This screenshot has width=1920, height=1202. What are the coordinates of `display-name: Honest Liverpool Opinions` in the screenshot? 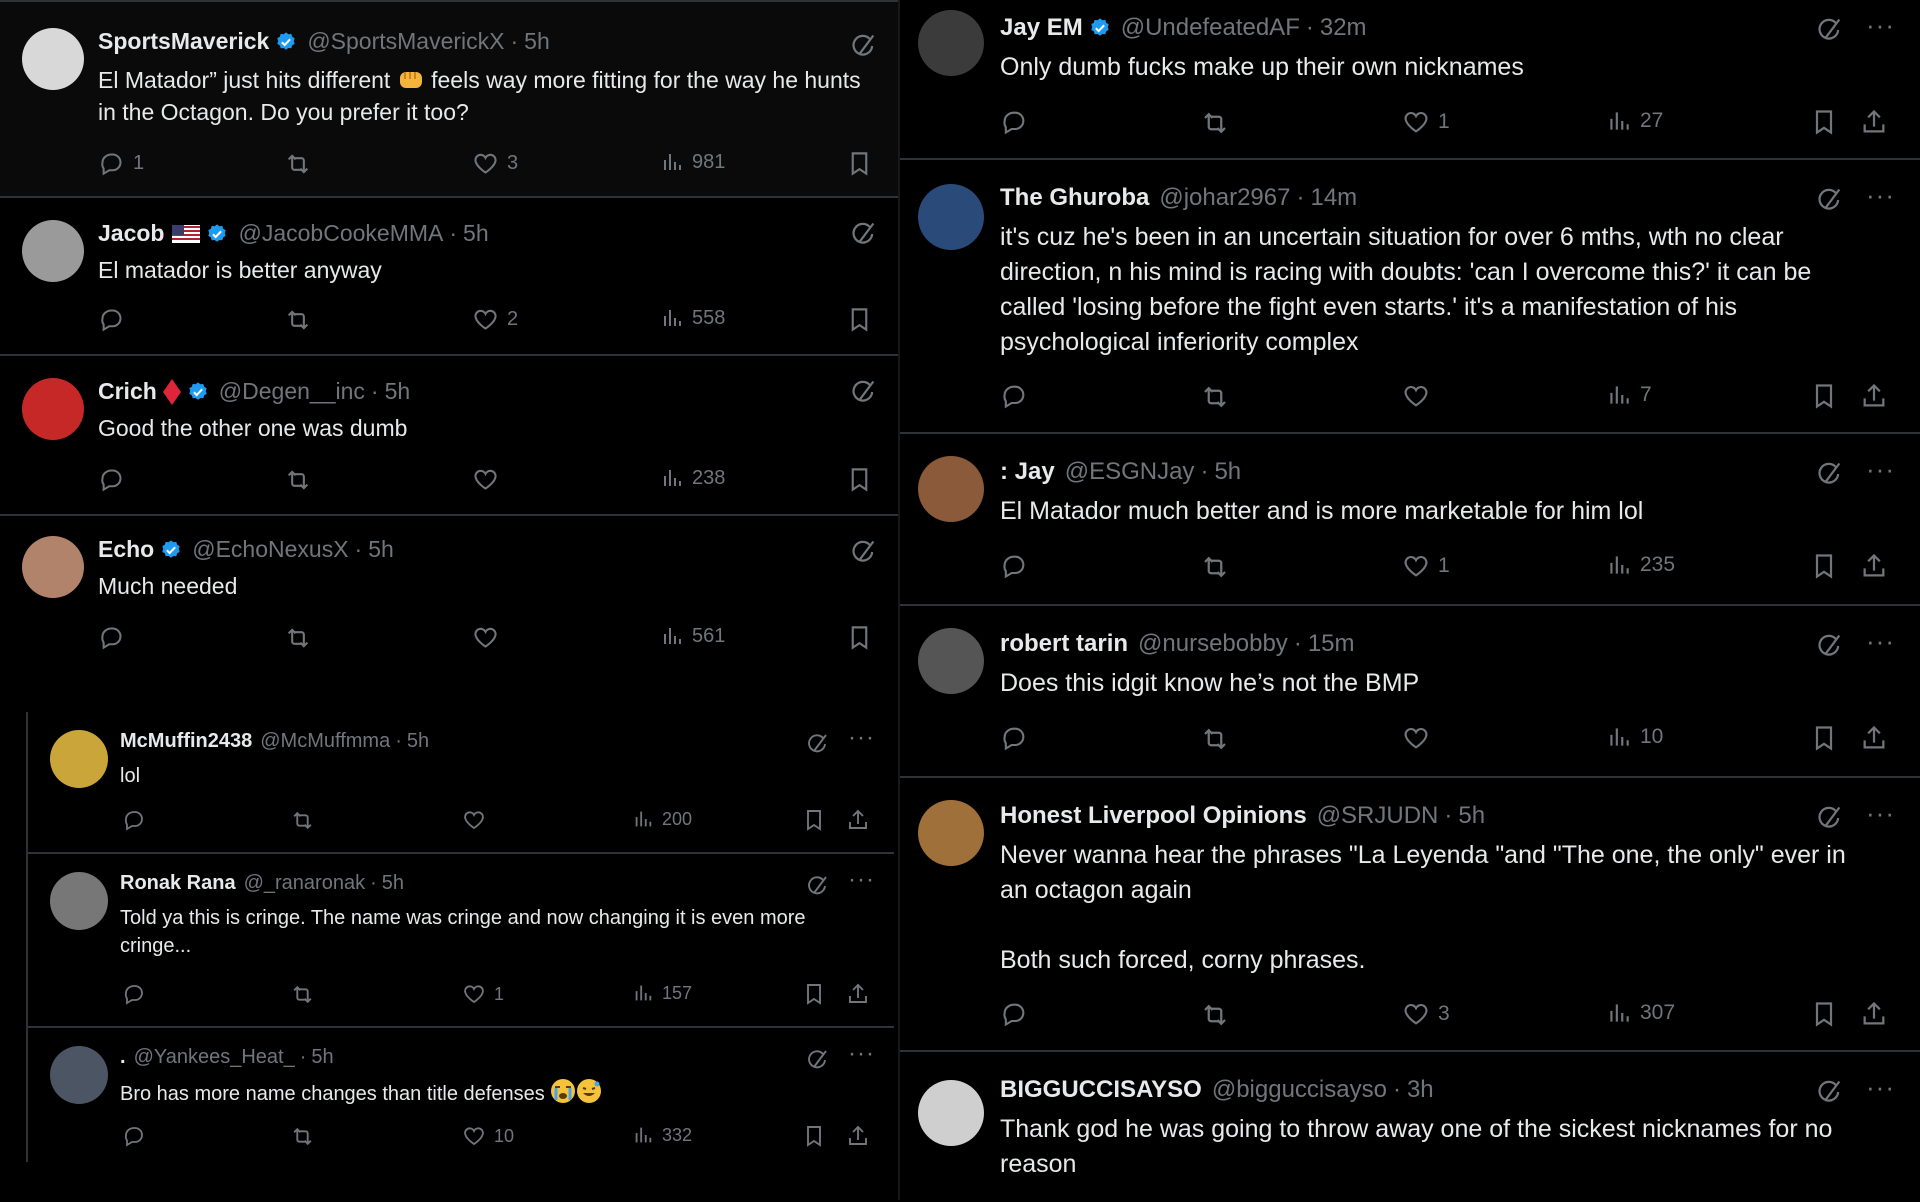 It's located at (1153, 816).